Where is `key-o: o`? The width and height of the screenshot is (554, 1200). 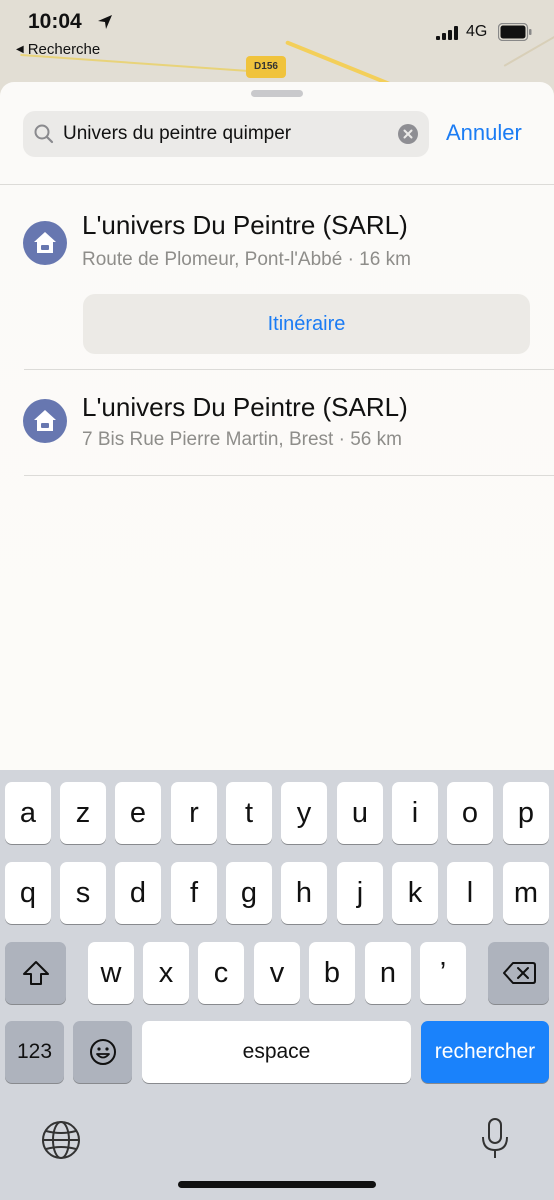
key-o: o is located at coordinates (470, 813).